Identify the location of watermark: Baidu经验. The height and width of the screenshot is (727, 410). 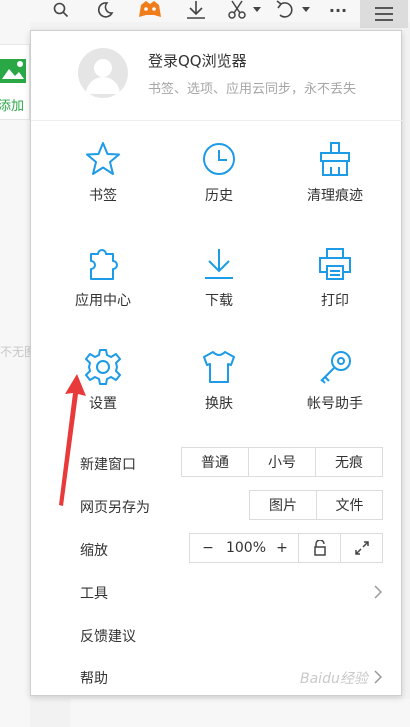
(334, 679).